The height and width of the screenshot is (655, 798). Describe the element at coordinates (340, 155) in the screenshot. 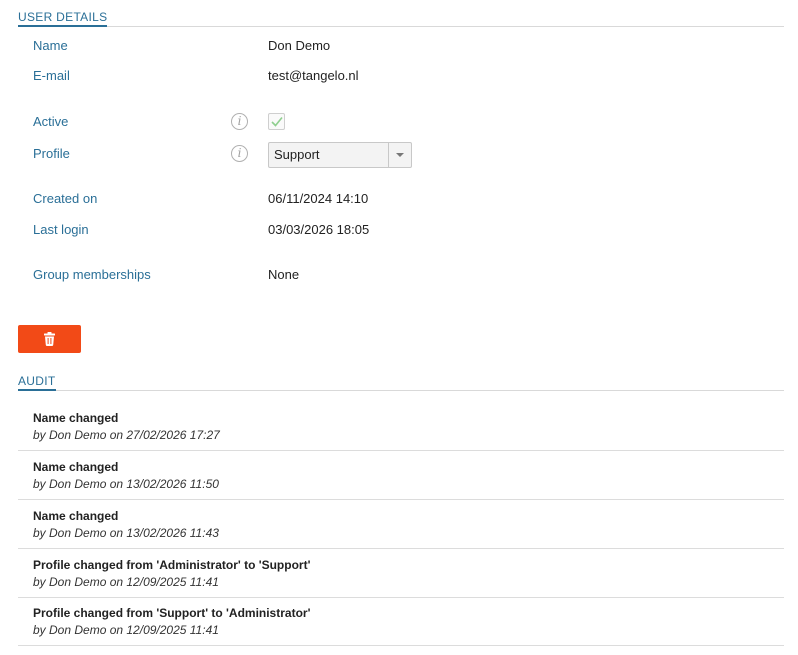

I see `profile-select: Support` at that location.